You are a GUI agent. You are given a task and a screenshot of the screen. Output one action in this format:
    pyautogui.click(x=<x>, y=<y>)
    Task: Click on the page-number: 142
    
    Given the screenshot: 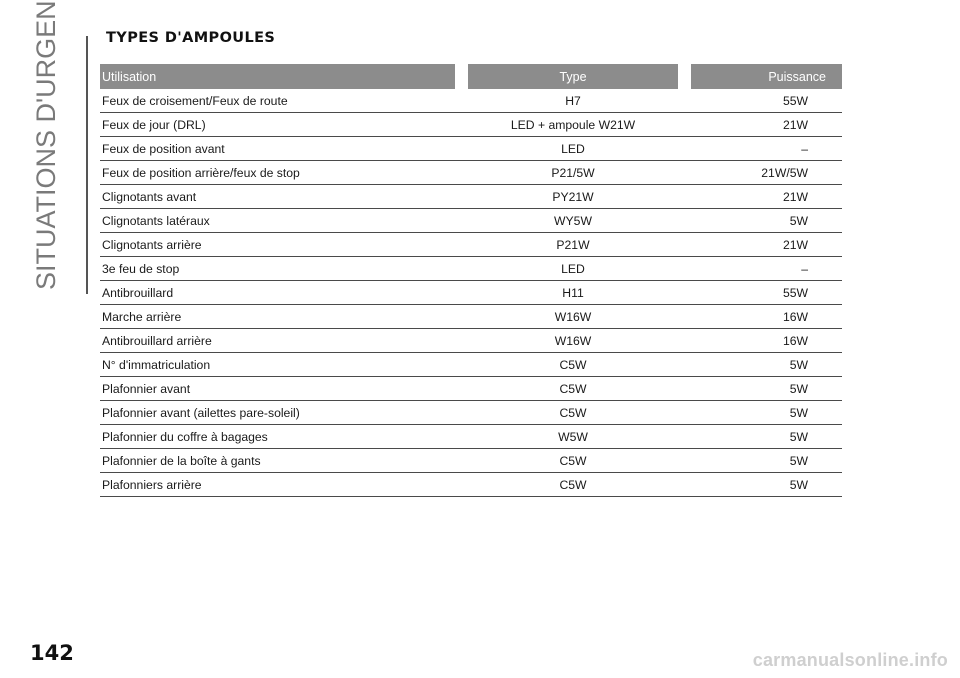 What is the action you would take?
    pyautogui.click(x=52, y=653)
    